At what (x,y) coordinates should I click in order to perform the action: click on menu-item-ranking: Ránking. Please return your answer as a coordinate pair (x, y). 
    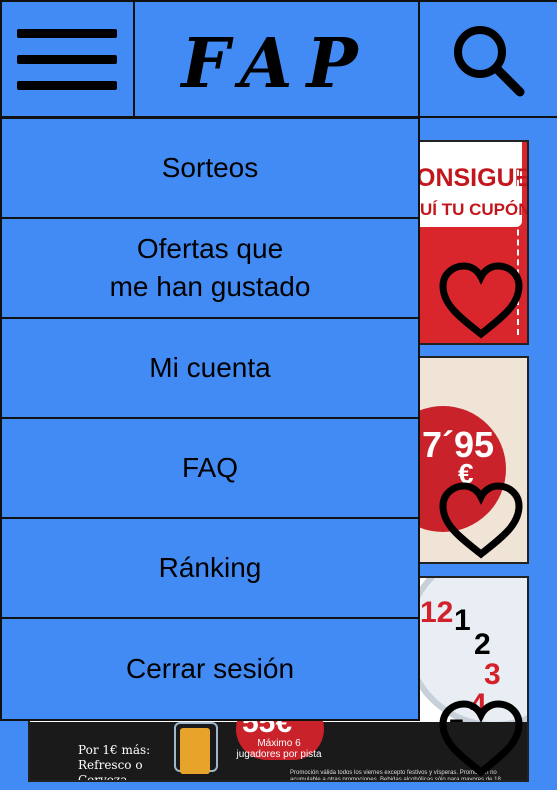
    Looking at the image, I should click on (210, 569).